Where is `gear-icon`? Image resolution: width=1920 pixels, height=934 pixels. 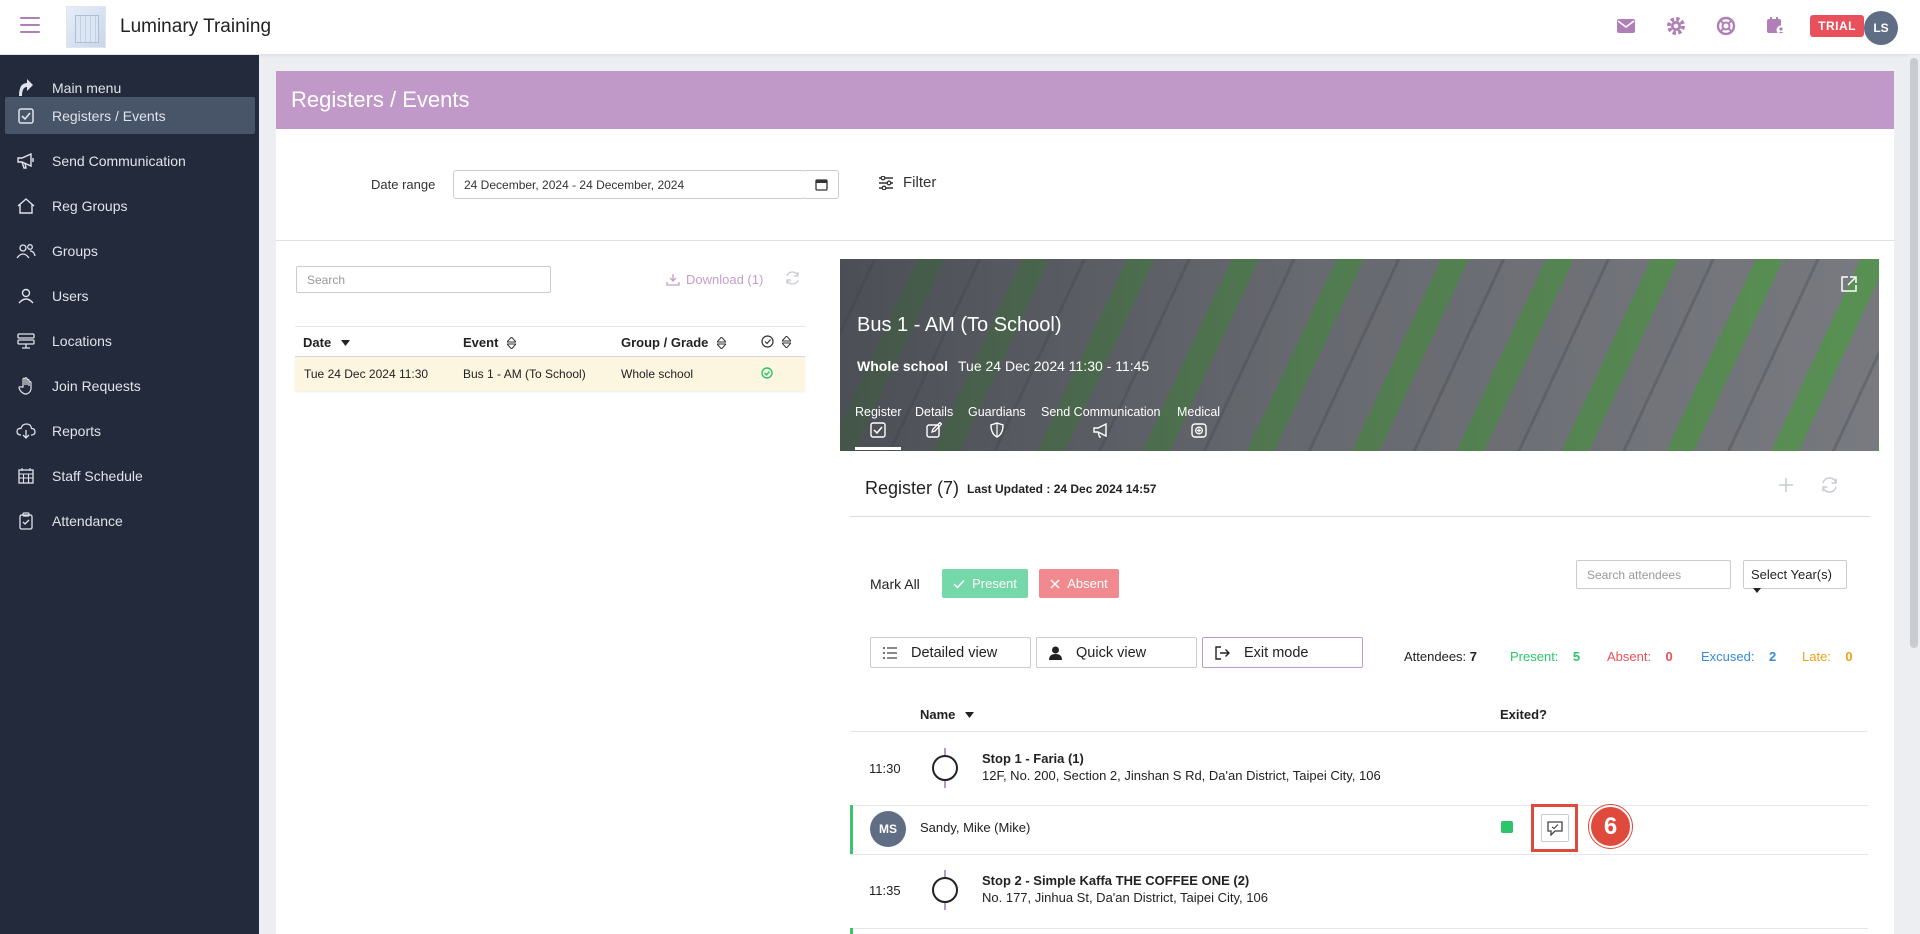
gear-icon is located at coordinates (1676, 26).